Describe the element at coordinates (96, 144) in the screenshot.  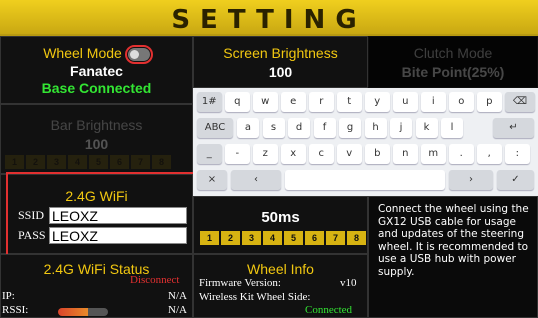
I see `bar-brightness-value: 100` at that location.